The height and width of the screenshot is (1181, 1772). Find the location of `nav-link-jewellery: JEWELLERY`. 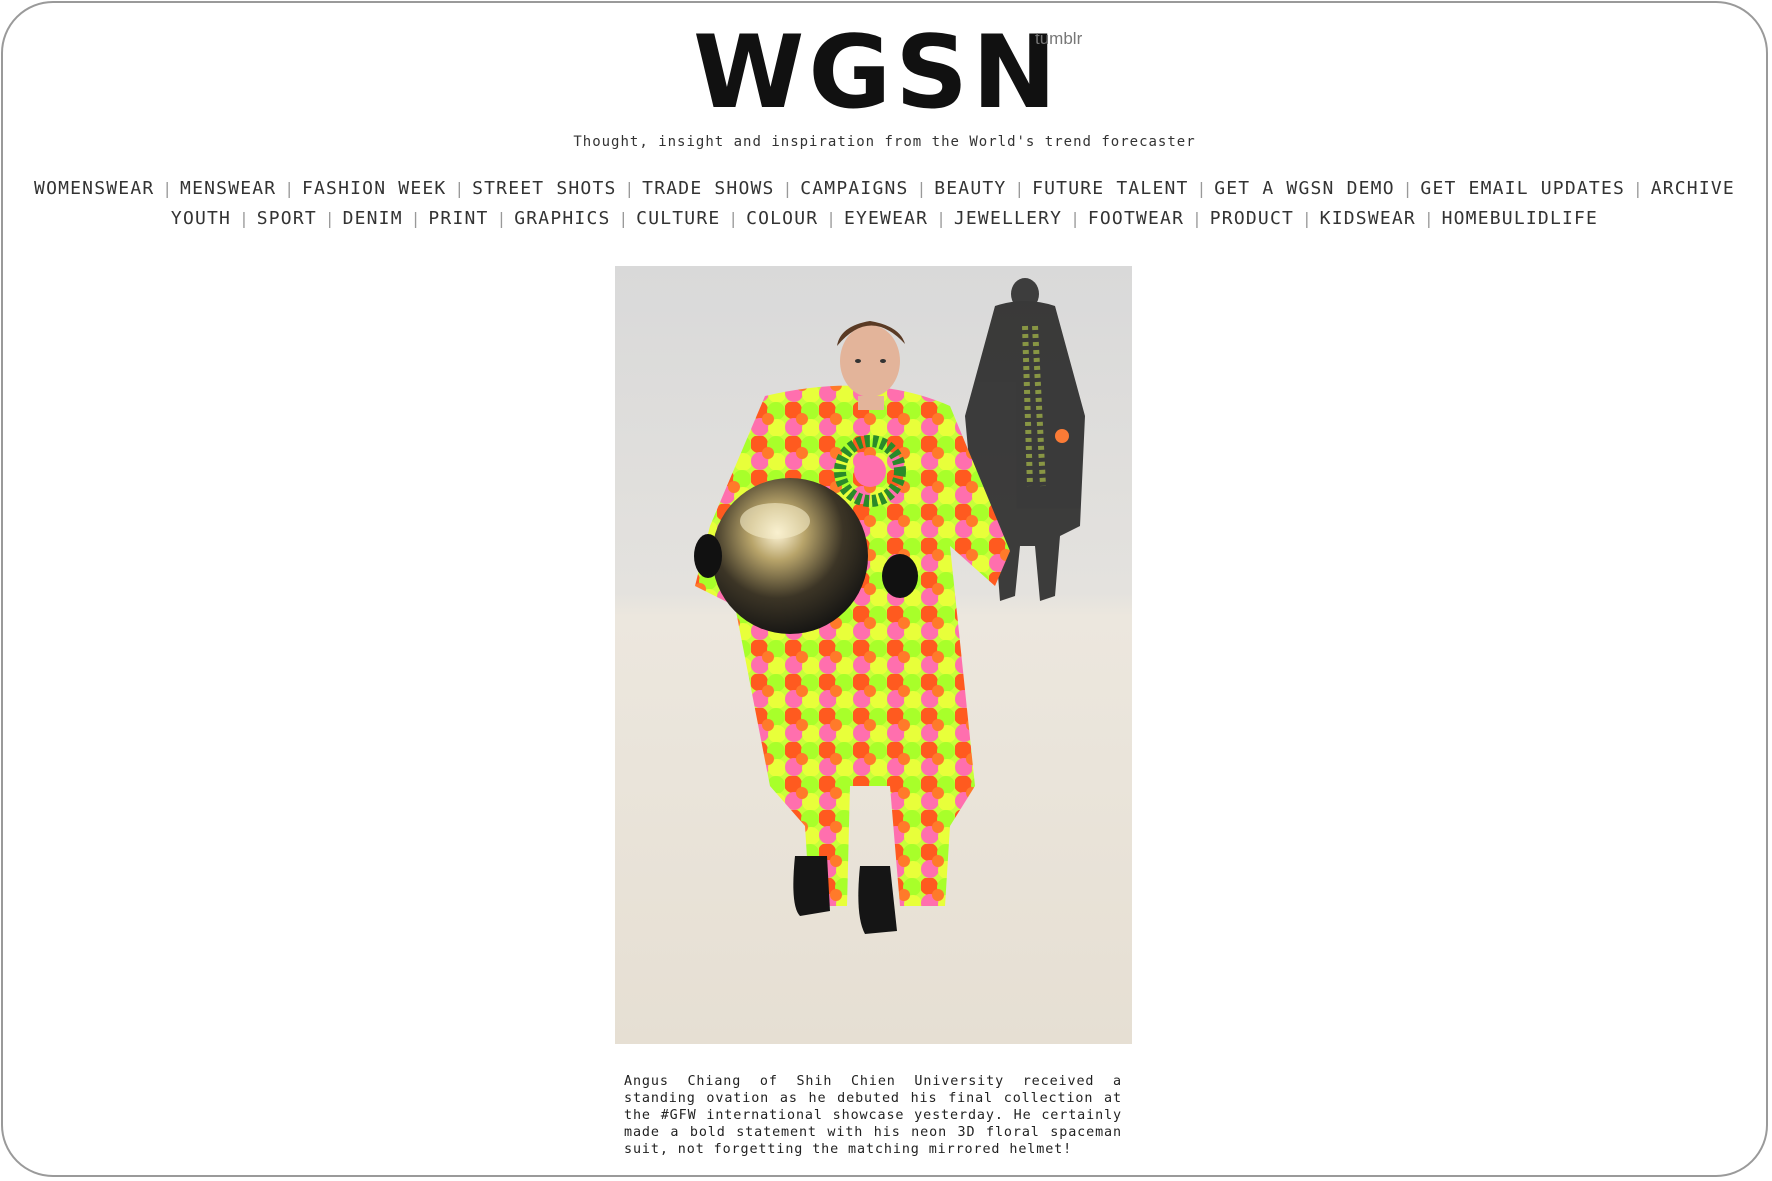

nav-link-jewellery: JEWELLERY is located at coordinates (1008, 218).